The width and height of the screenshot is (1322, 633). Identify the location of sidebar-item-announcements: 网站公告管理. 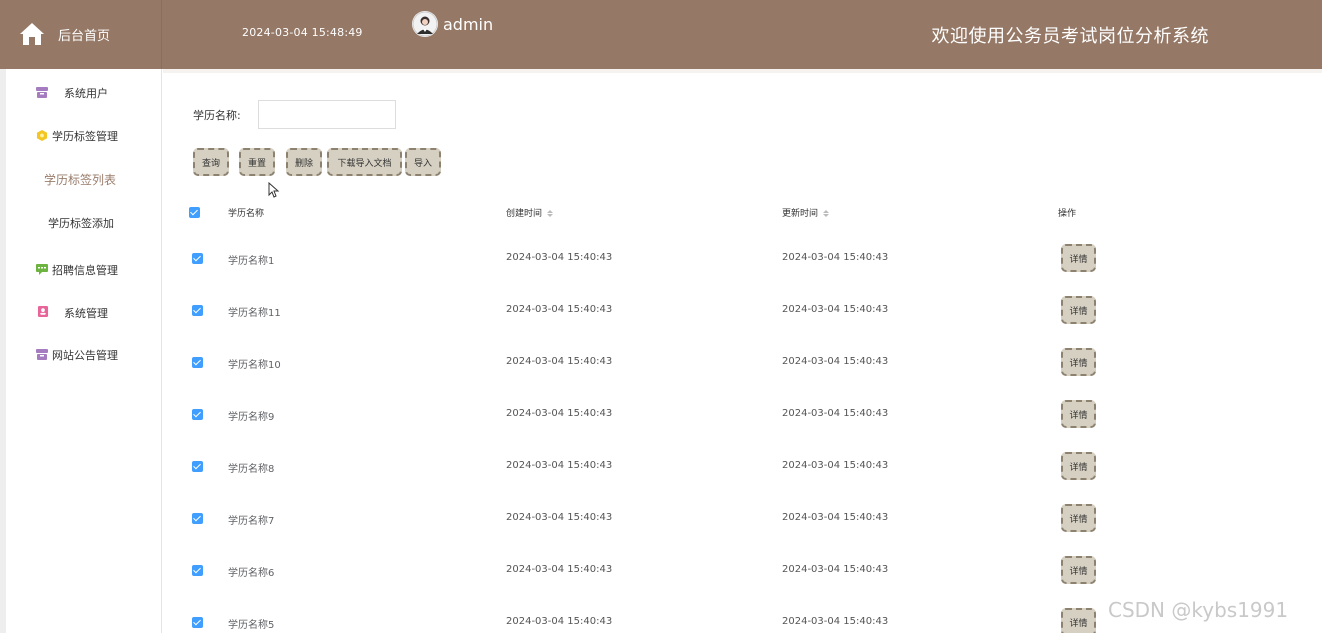
(81, 355).